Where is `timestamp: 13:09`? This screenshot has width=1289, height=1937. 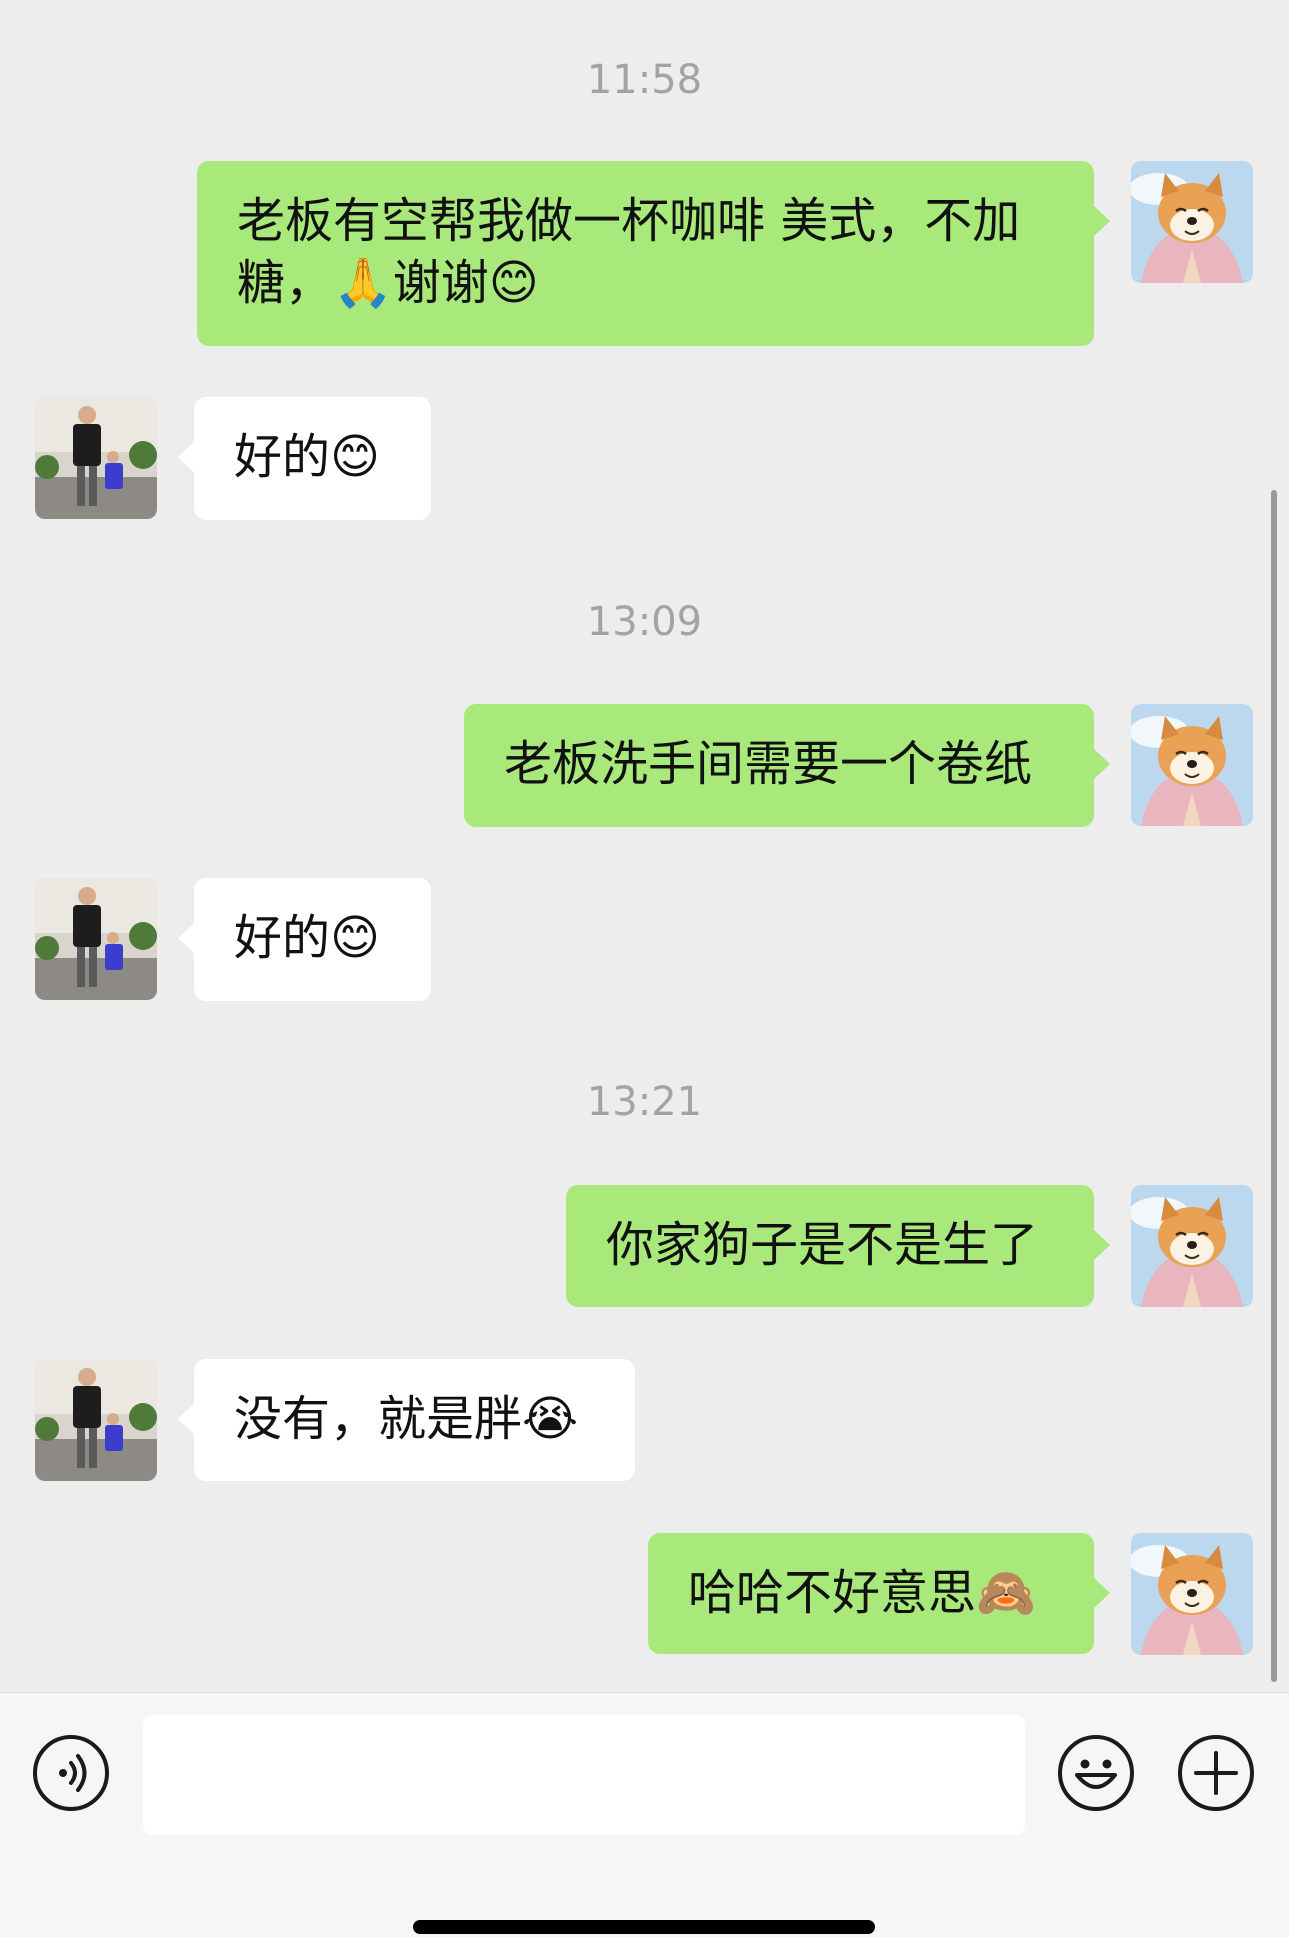
timestamp: 13:09 is located at coordinates (644, 622).